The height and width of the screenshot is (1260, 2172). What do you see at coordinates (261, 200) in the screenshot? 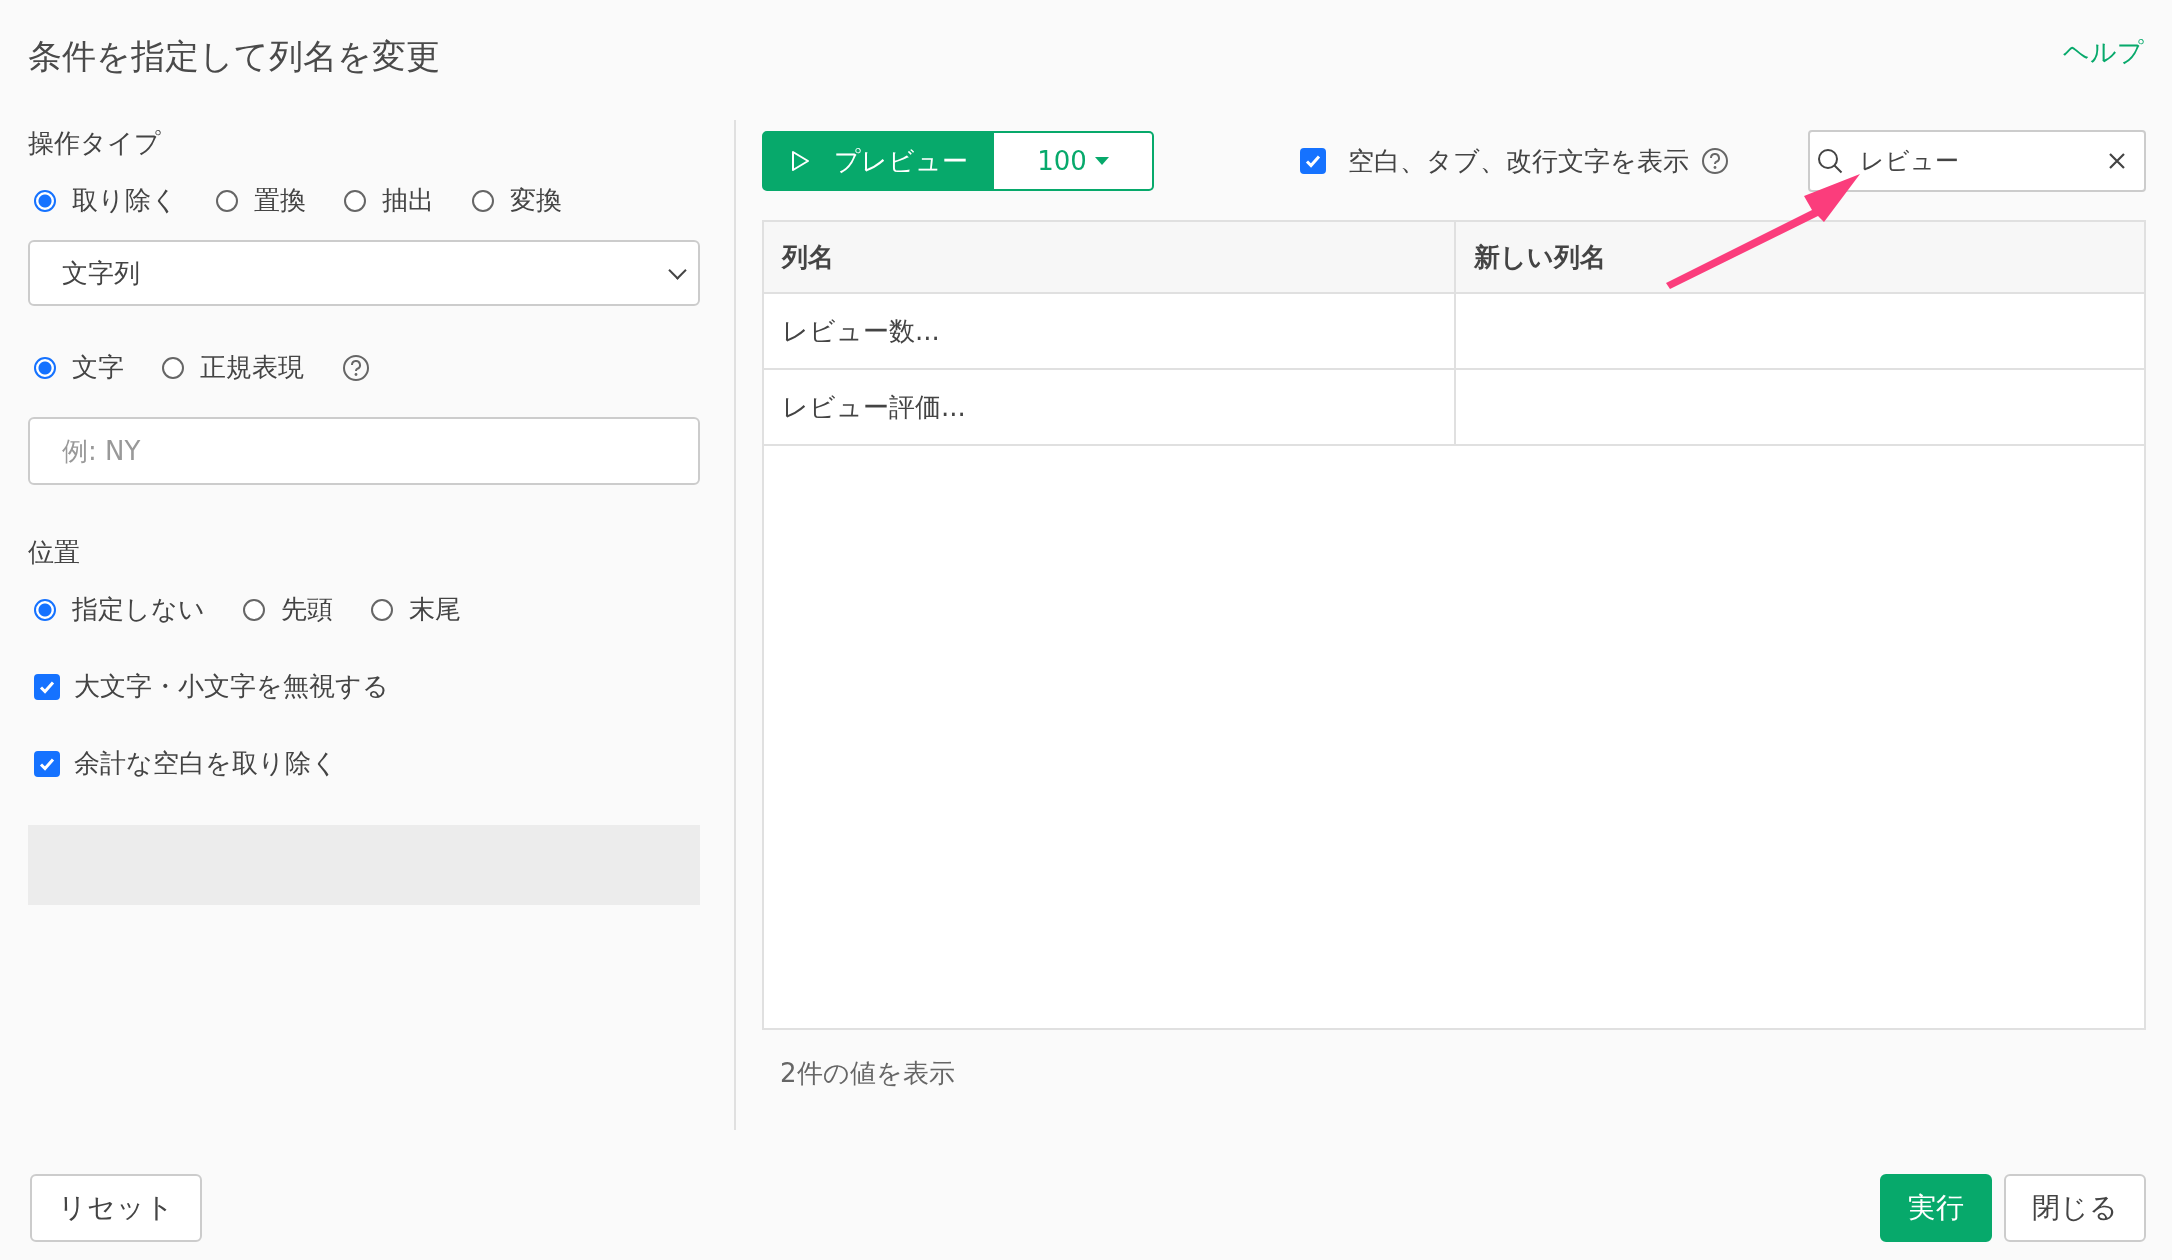
I see `radio-option: 置換` at bounding box center [261, 200].